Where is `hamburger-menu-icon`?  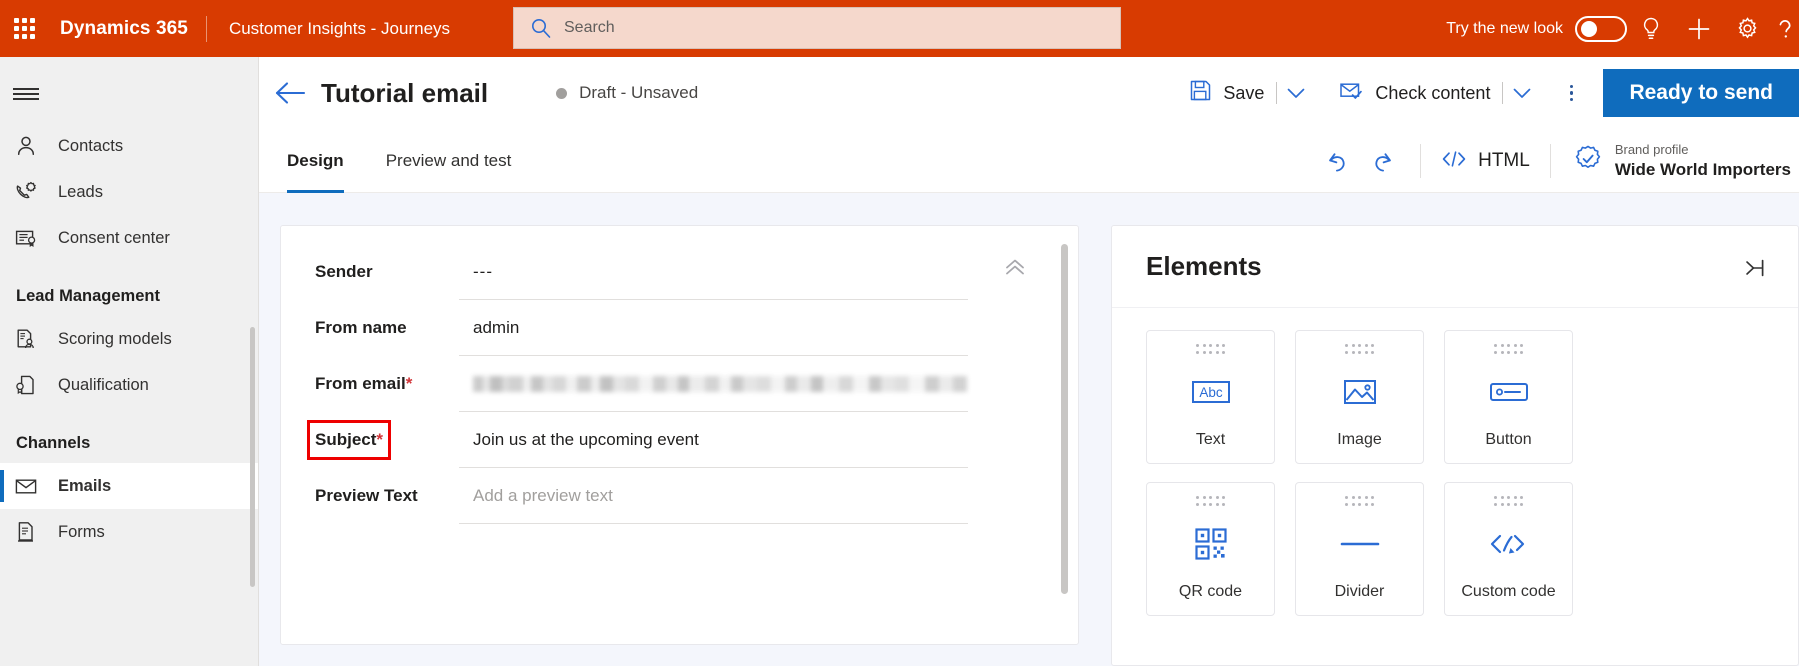
hamburger-menu-icon is located at coordinates (26, 94).